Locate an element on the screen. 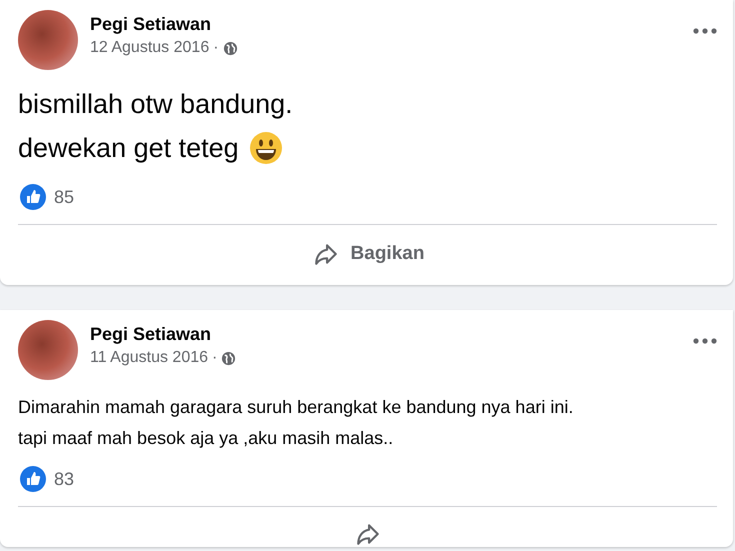 This screenshot has width=735, height=551. like-count: 83 is located at coordinates (64, 479).